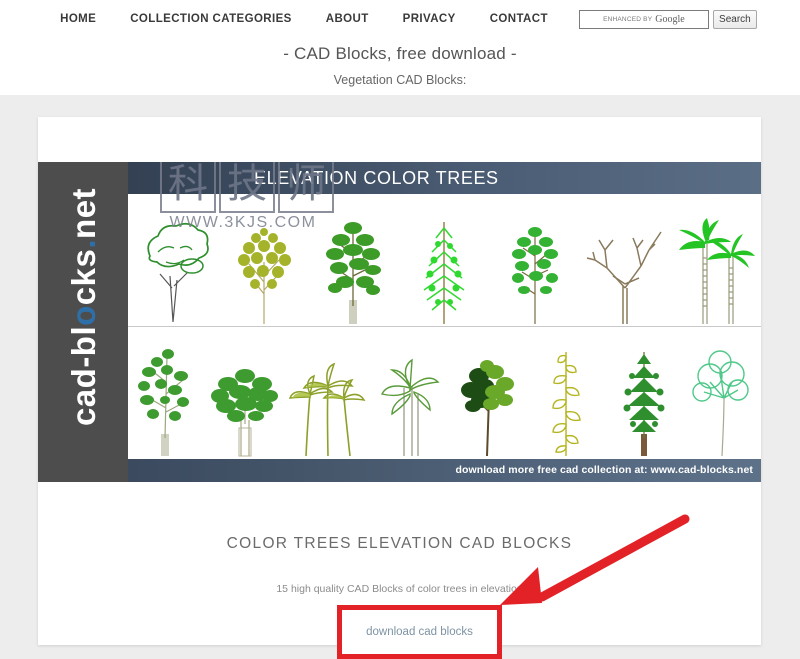 This screenshot has width=800, height=659. I want to click on nav-collection-categories: COLLECTION CATEGORIES, so click(211, 19).